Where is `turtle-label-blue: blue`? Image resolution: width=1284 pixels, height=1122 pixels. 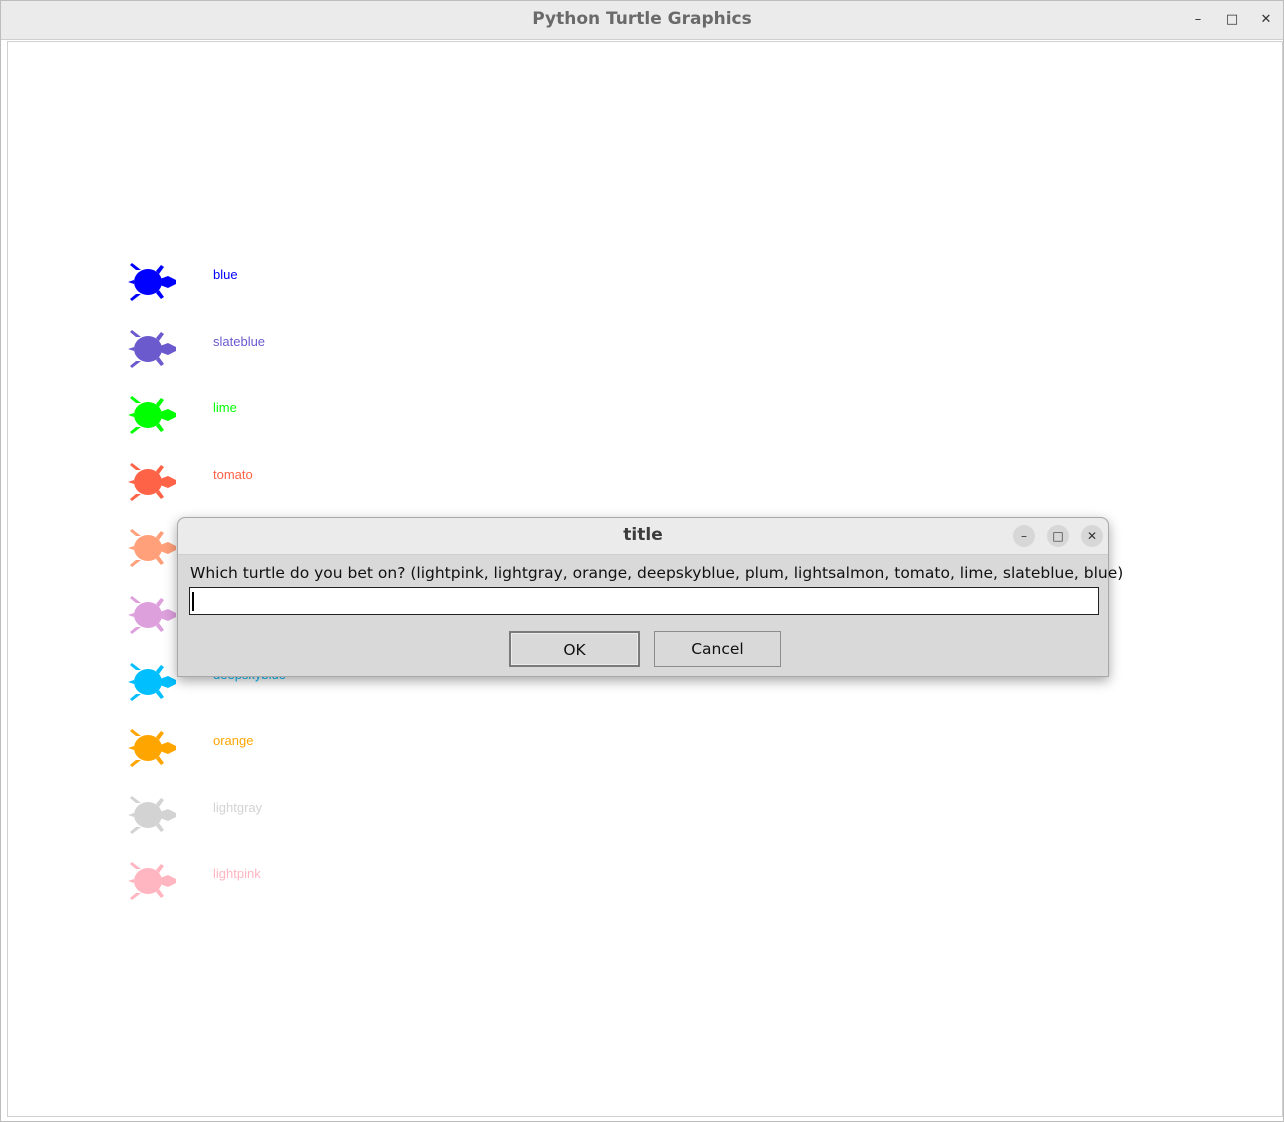
turtle-label-blue: blue is located at coordinates (225, 274).